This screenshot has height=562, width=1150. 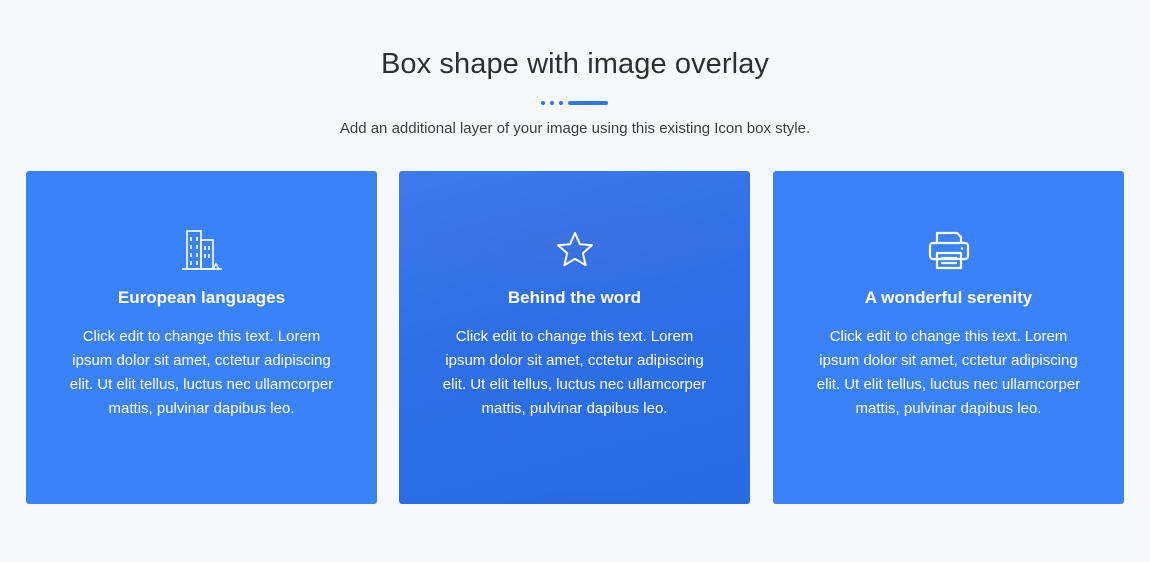 What do you see at coordinates (574, 297) in the screenshot?
I see `card-title: Behind the word` at bounding box center [574, 297].